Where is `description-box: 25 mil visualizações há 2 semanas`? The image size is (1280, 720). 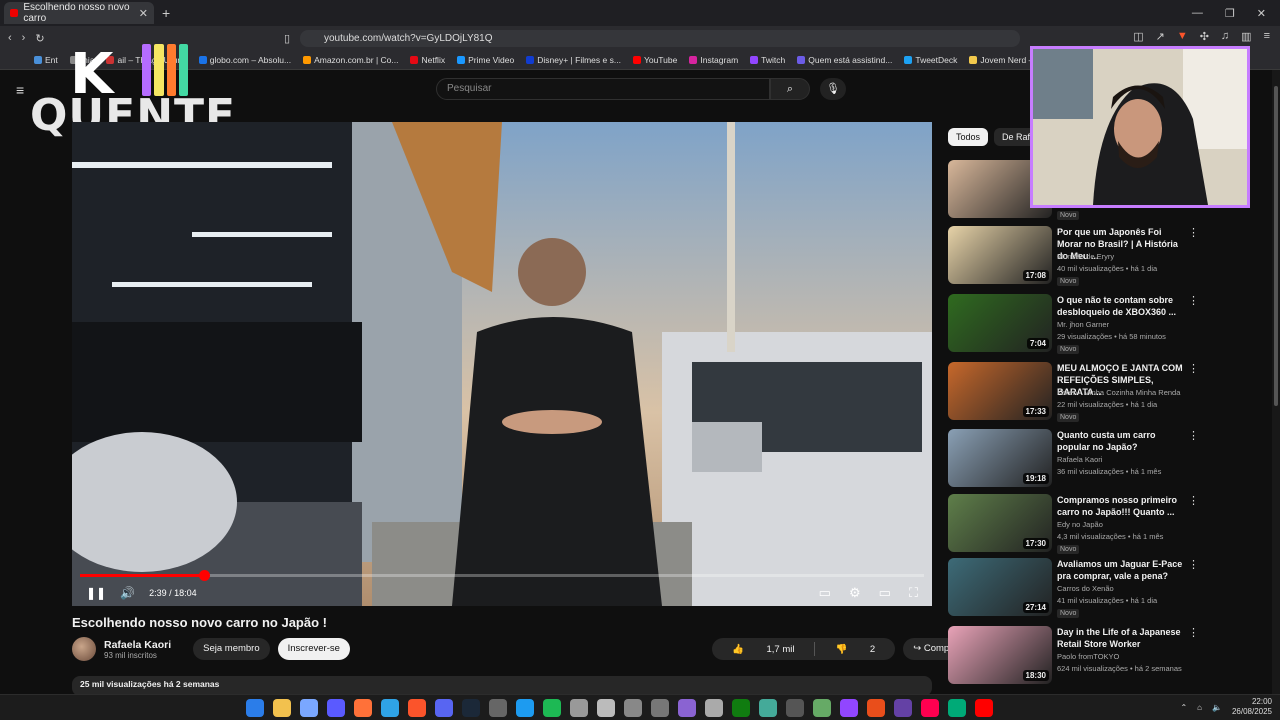 description-box: 25 mil visualizações há 2 semanas is located at coordinates (502, 686).